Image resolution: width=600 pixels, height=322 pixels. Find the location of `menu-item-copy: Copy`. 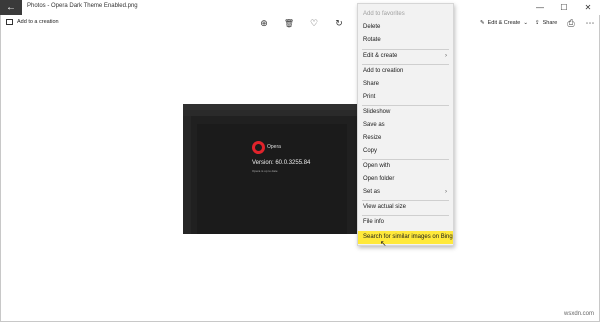

menu-item-copy: Copy is located at coordinates (405, 151).